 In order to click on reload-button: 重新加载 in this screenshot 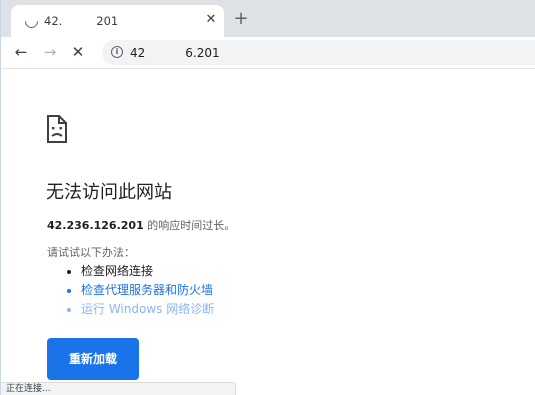, I will do `click(93, 359)`.